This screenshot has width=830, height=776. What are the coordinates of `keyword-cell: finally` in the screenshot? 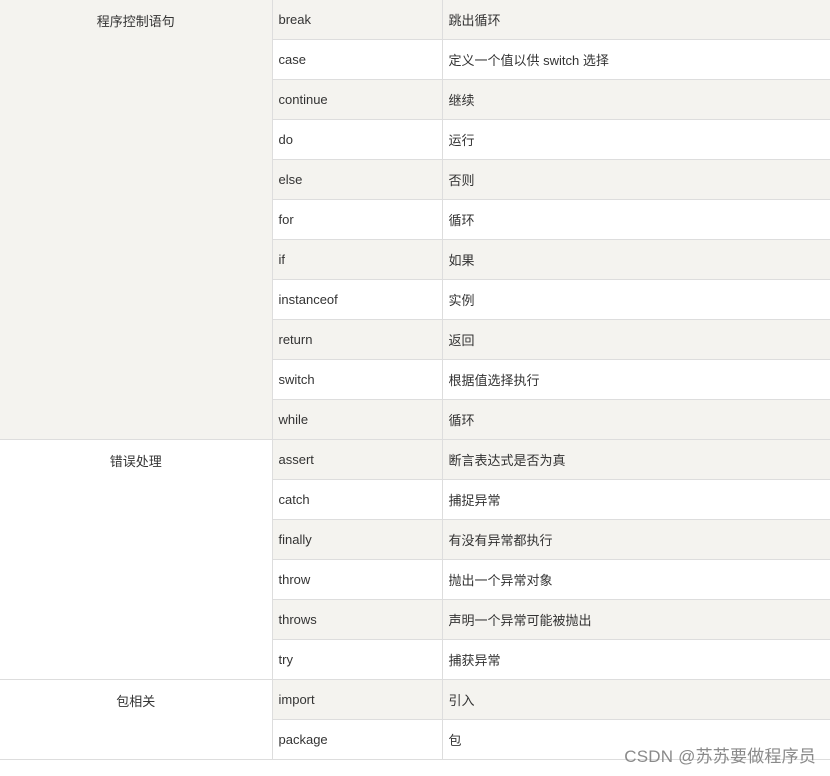 It's located at (357, 539).